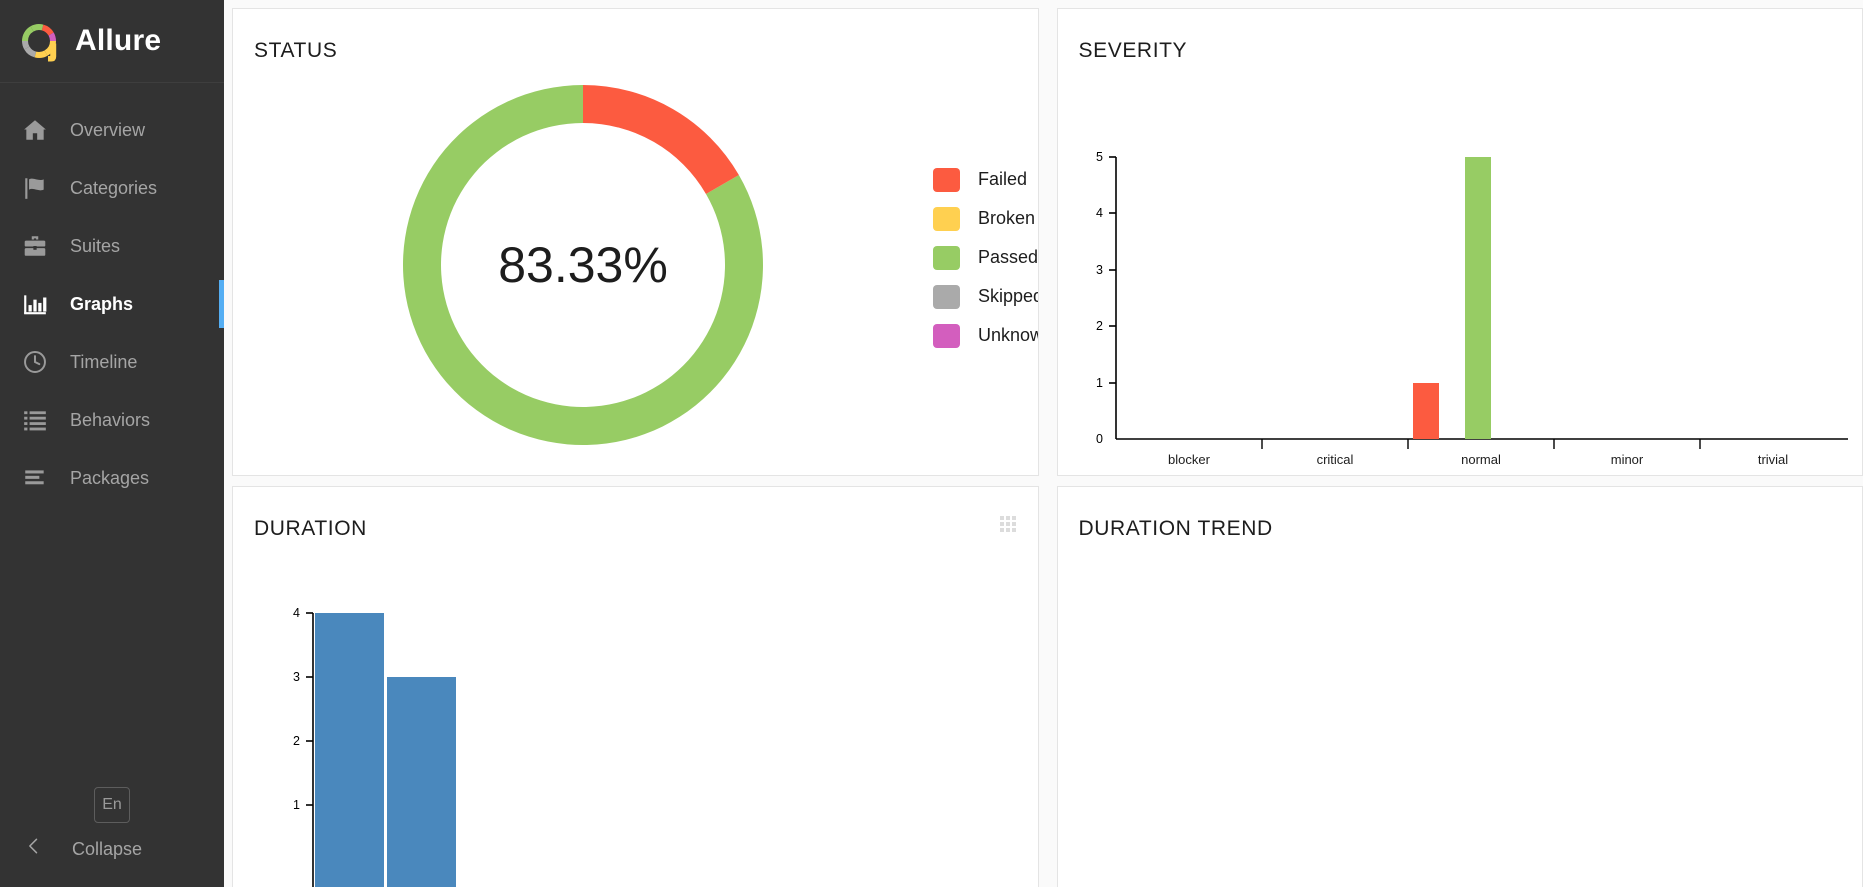 This screenshot has height=887, width=1863. What do you see at coordinates (1008, 296) in the screenshot?
I see `legend-label: Skipped` at bounding box center [1008, 296].